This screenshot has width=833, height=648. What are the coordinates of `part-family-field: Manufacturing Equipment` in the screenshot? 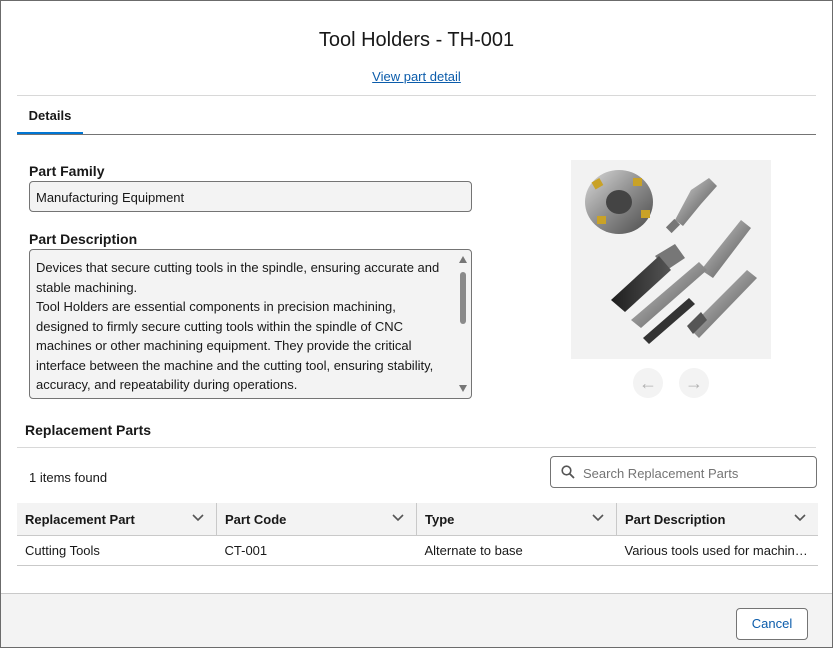 It's located at (250, 196).